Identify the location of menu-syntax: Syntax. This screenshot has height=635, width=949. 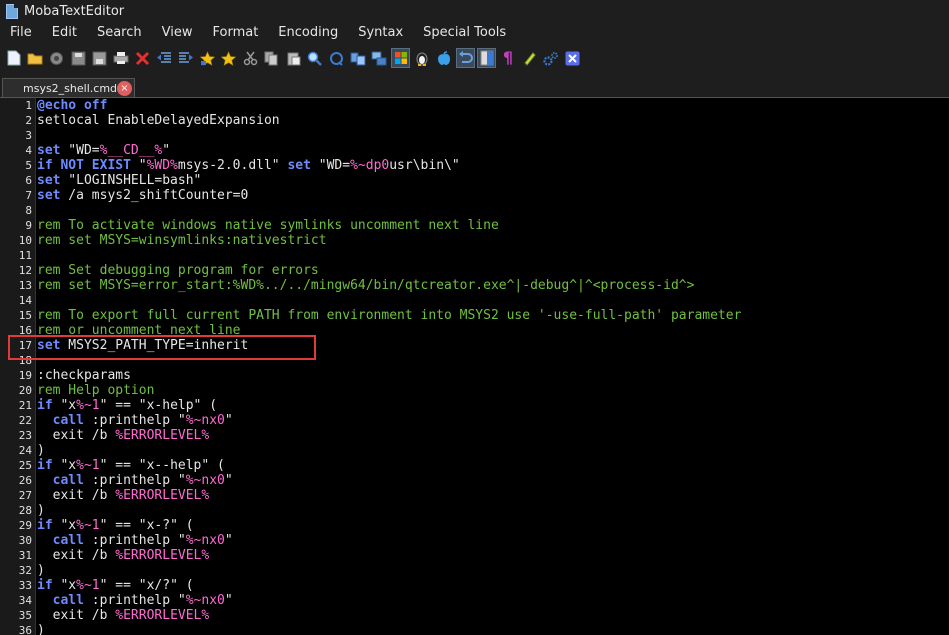
(380, 33).